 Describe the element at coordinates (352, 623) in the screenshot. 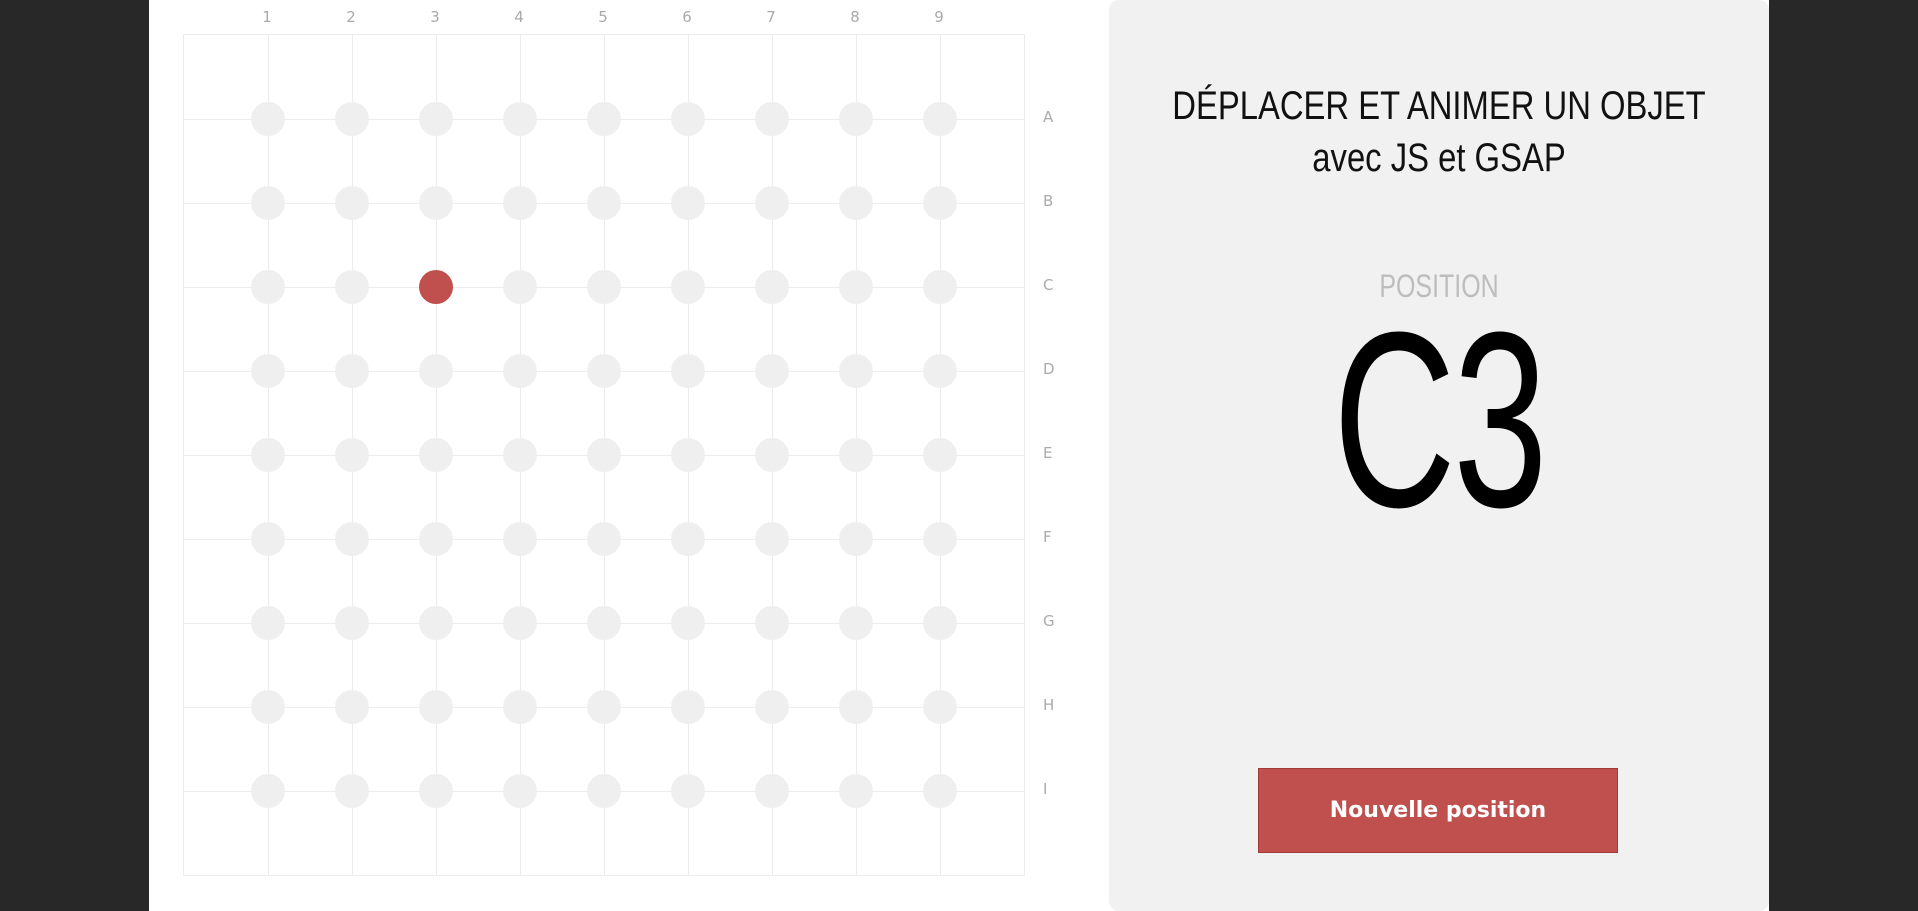

I see `grid-dot-G2` at that location.